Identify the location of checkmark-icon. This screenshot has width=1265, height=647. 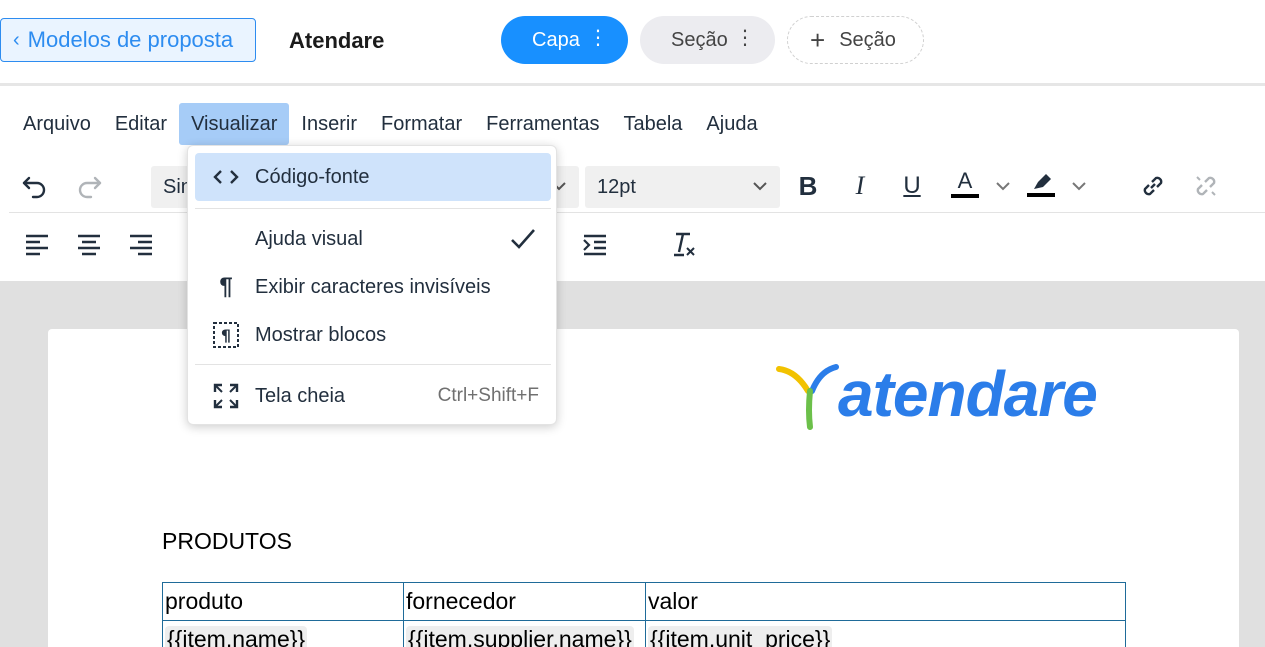
(523, 242).